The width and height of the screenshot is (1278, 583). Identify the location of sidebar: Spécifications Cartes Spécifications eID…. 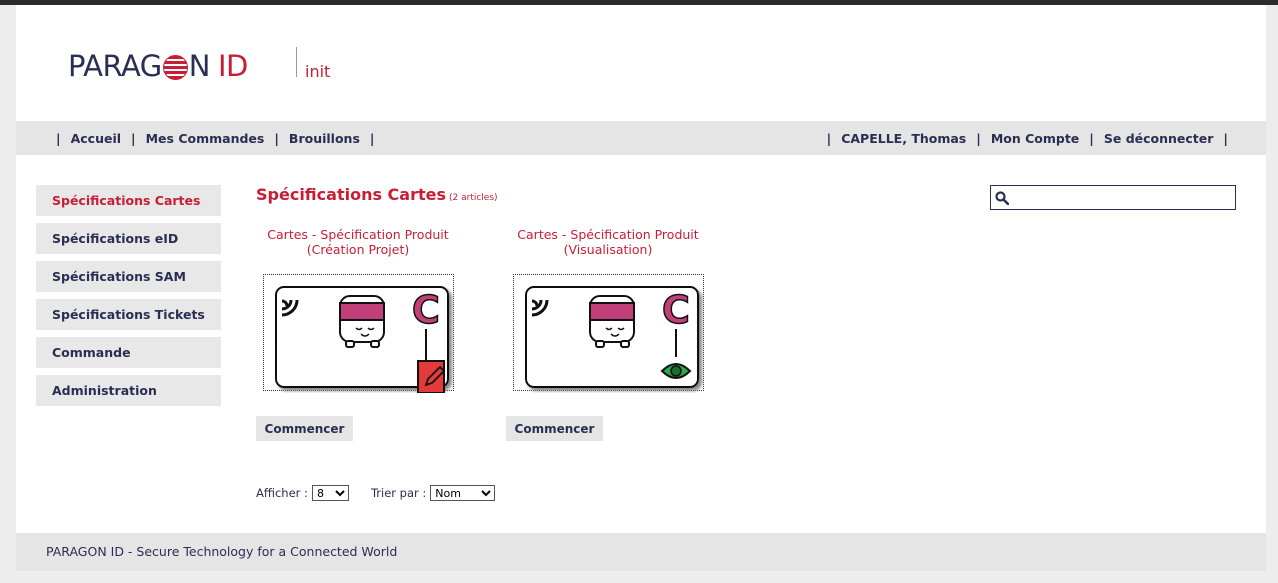
(128, 299).